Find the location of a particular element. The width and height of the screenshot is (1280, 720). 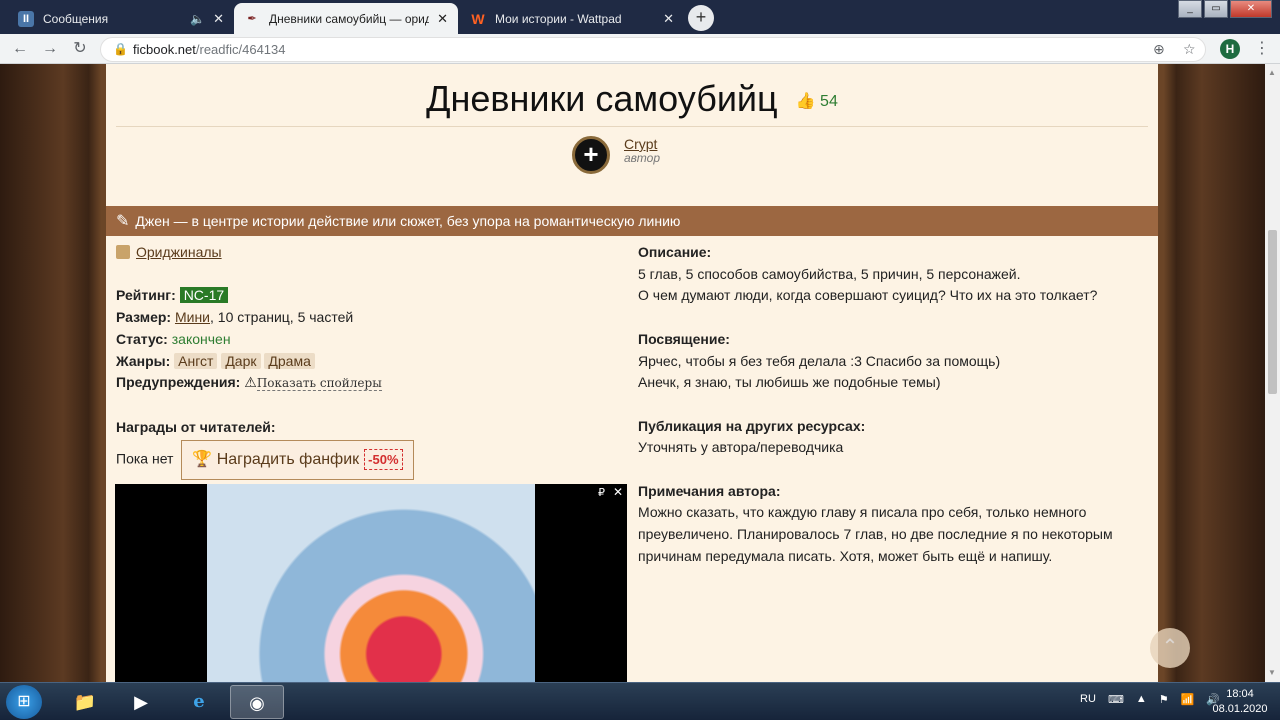

language-indicator: RU is located at coordinates (1088, 699).